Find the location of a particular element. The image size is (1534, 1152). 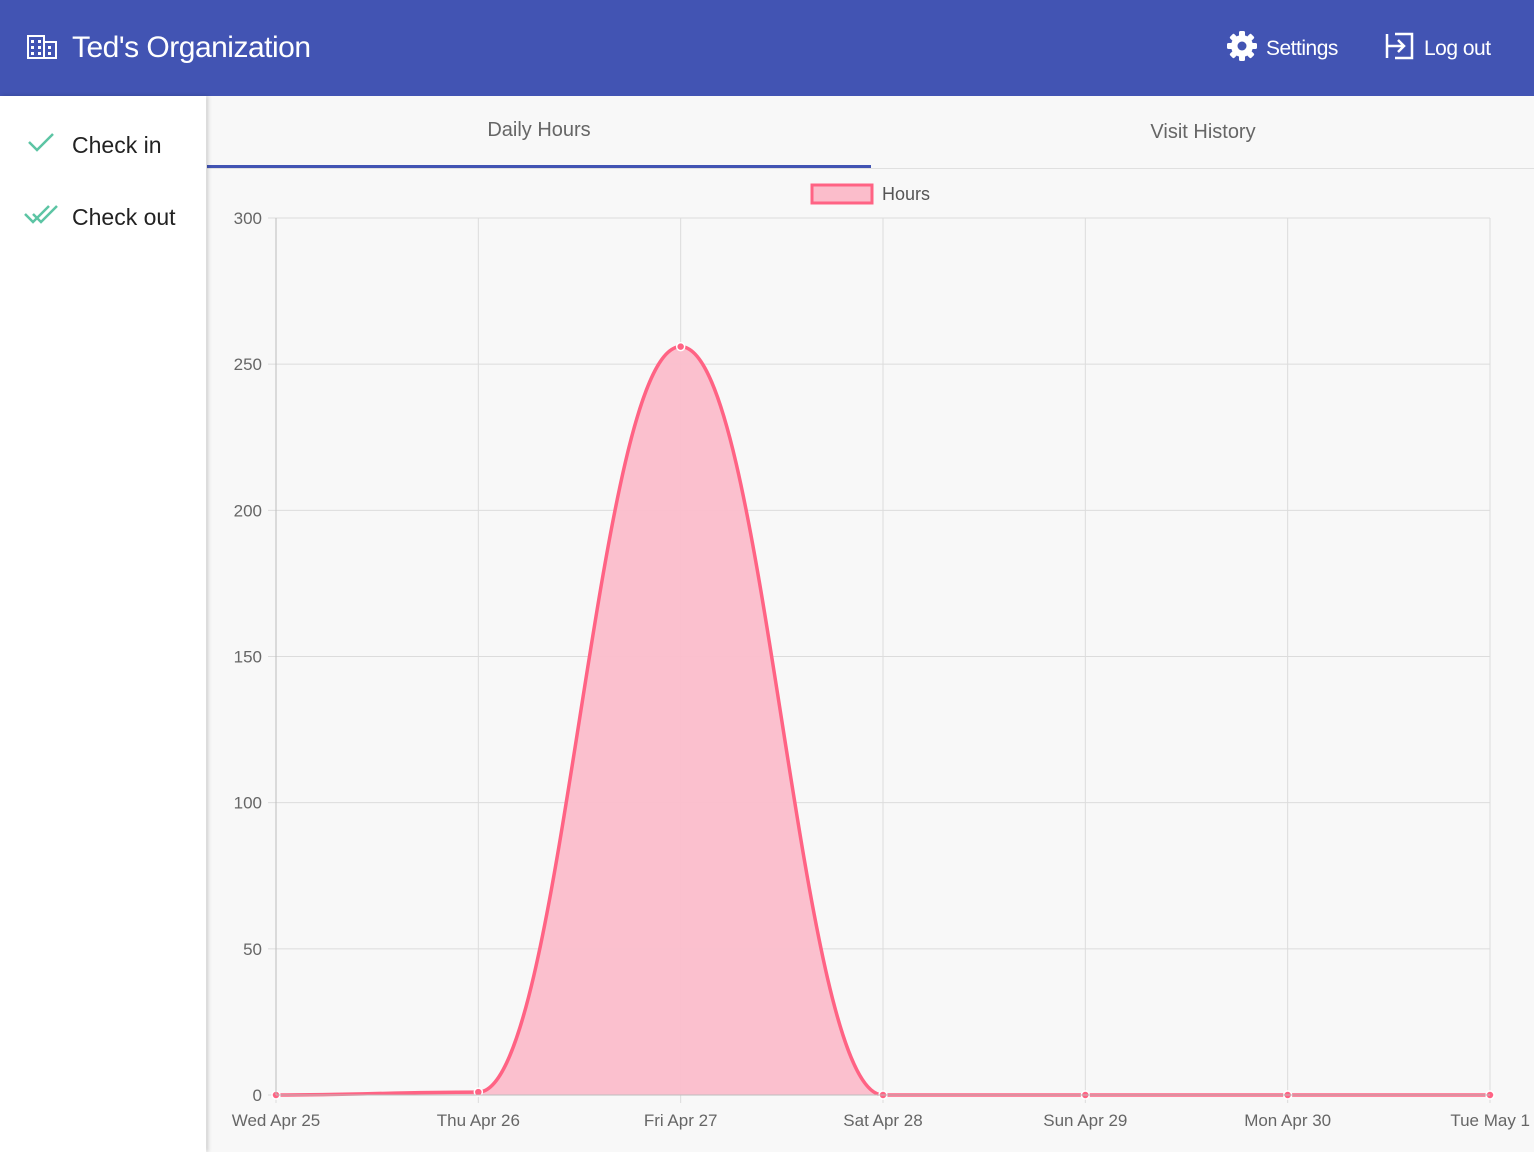

y-tick-label: 250 is located at coordinates (248, 364).